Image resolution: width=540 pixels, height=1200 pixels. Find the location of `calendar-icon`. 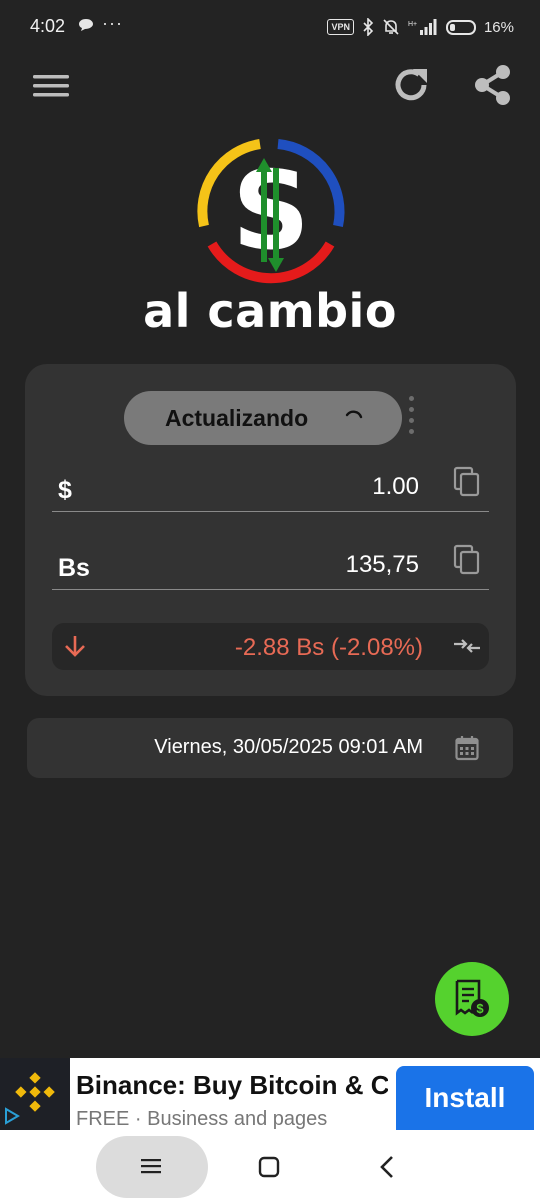

calendar-icon is located at coordinates (467, 748).